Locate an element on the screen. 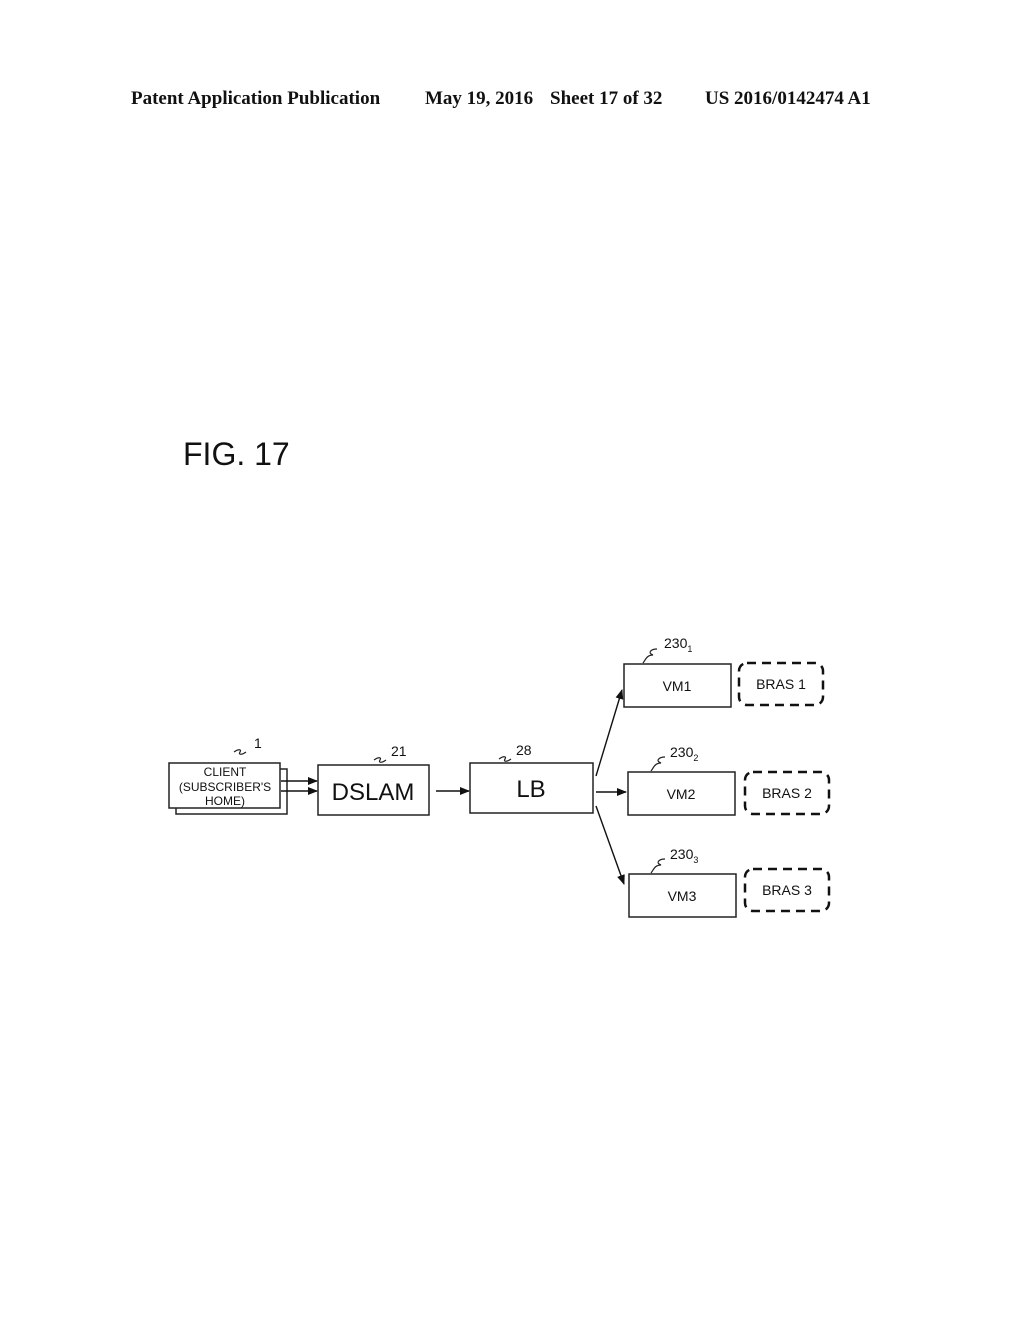  bras3-label: BRAS 3 is located at coordinates (787, 890).